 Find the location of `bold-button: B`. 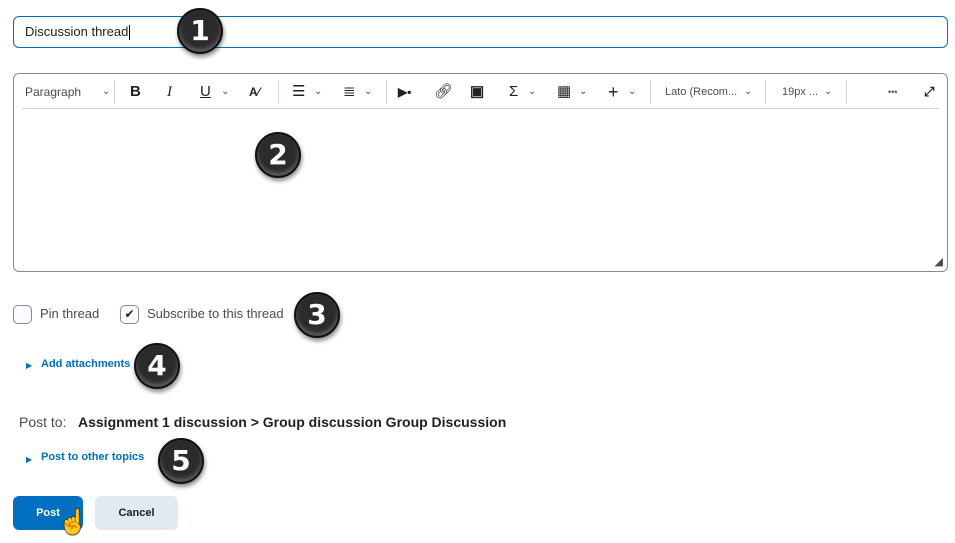

bold-button: B is located at coordinates (135, 92).